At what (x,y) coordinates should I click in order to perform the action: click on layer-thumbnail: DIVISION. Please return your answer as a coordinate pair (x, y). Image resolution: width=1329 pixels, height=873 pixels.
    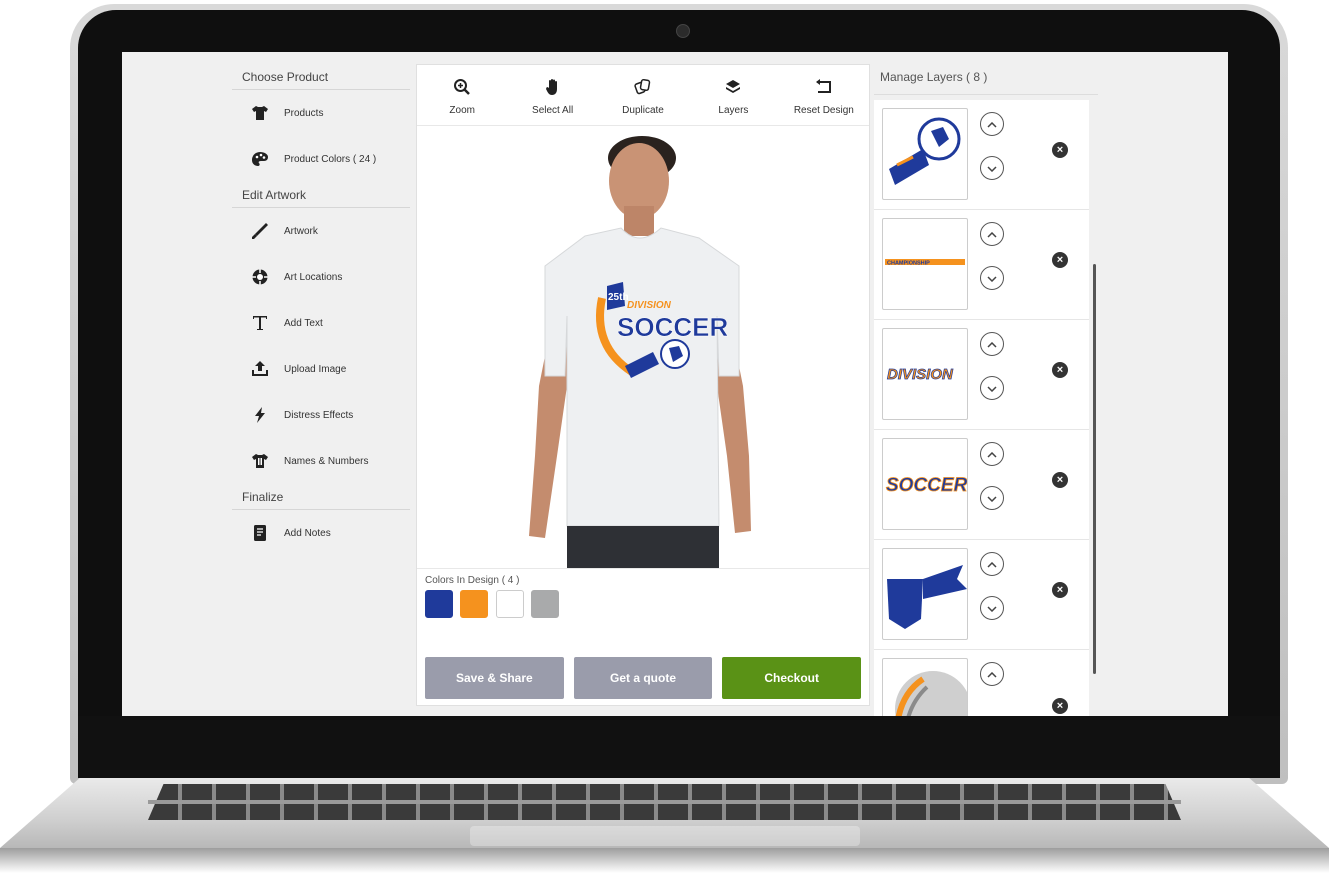
    Looking at the image, I should click on (925, 374).